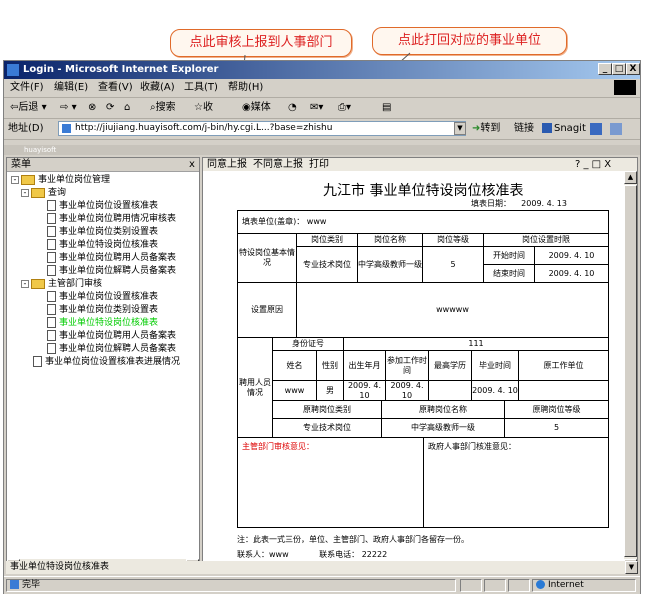 The width and height of the screenshot is (645, 599). What do you see at coordinates (524, 129) in the screenshot?
I see `links-button: 链接` at bounding box center [524, 129].